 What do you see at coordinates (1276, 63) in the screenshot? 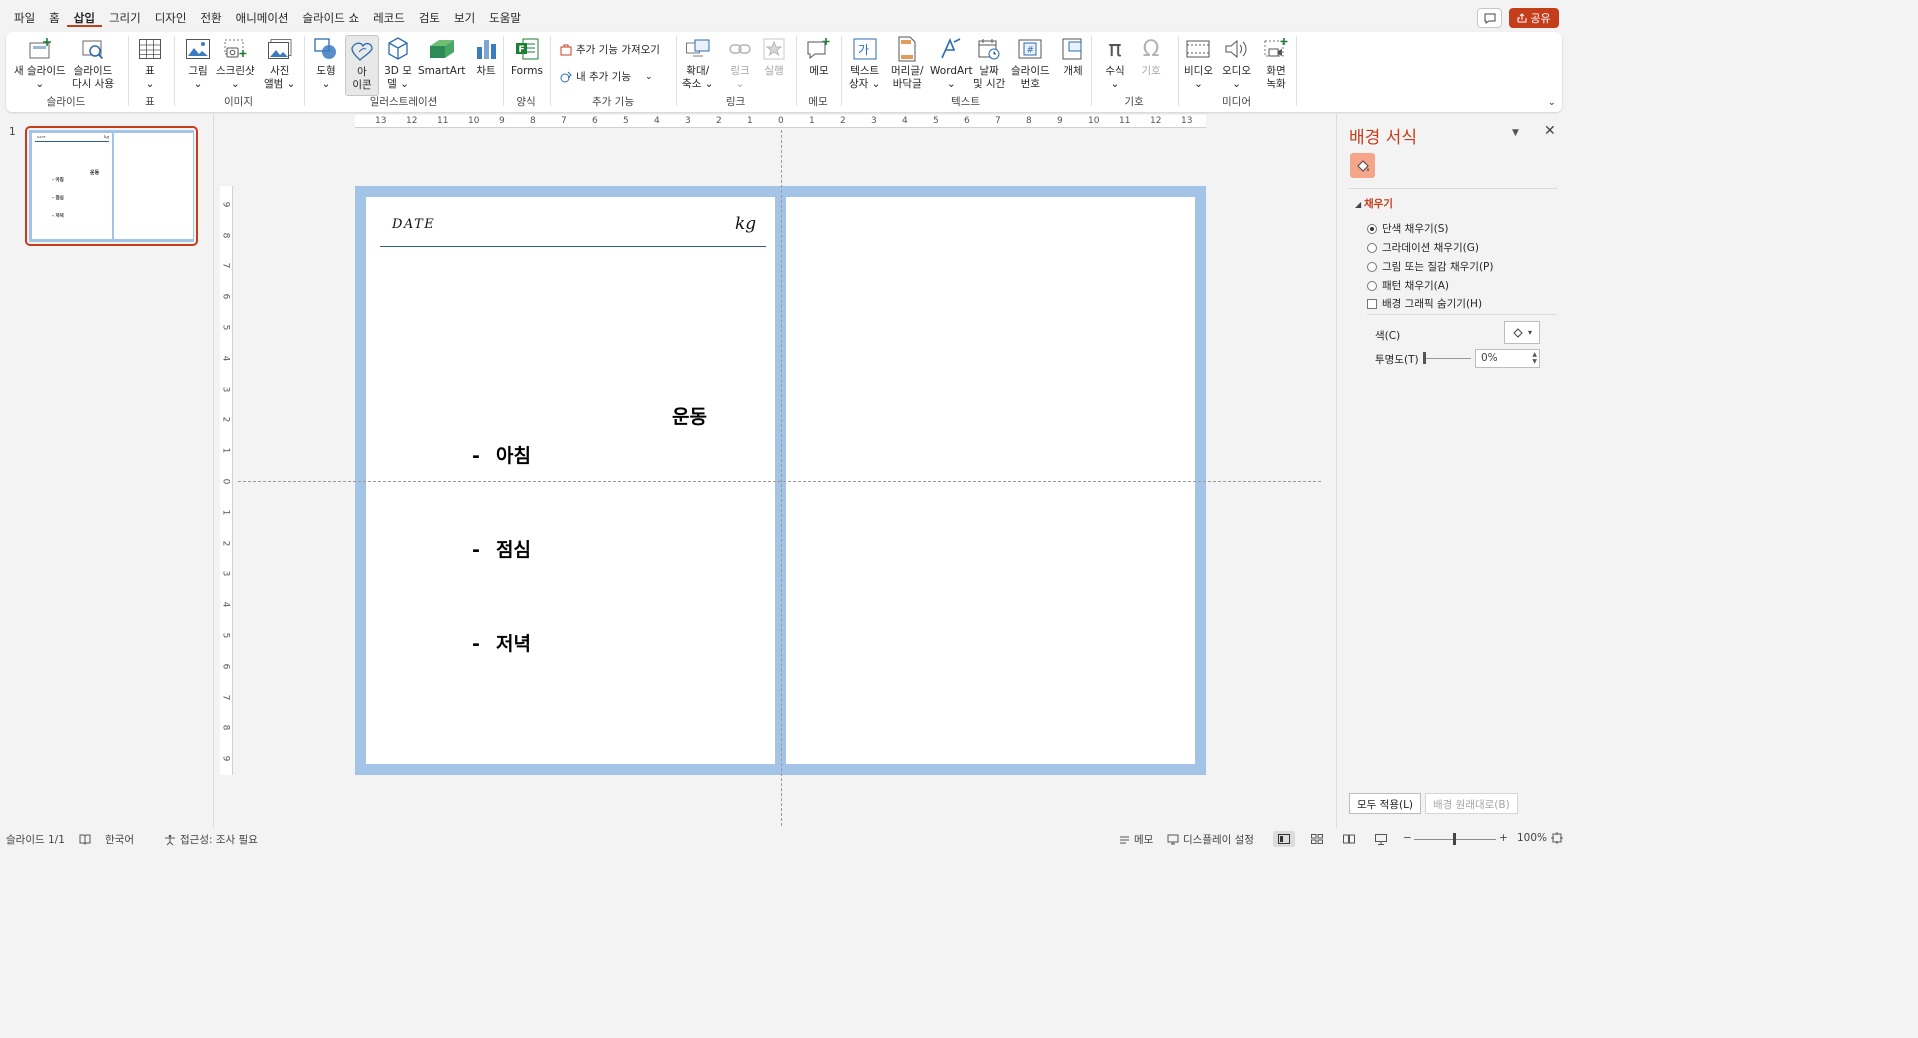
I see `screen-recording-button: 화면 녹화` at bounding box center [1276, 63].